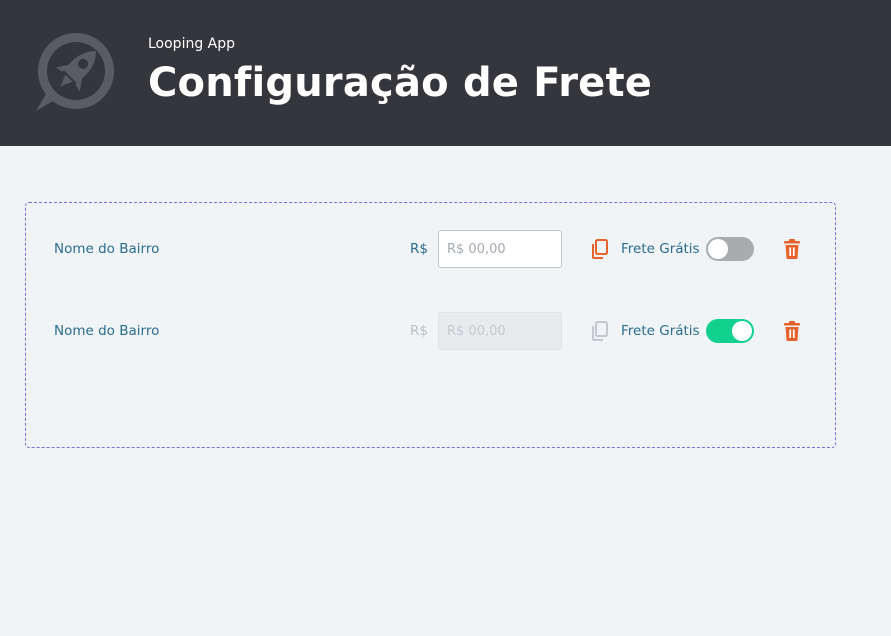 Image resolution: width=891 pixels, height=636 pixels. Describe the element at coordinates (75, 72) in the screenshot. I see `rocket-logo-icon` at that location.